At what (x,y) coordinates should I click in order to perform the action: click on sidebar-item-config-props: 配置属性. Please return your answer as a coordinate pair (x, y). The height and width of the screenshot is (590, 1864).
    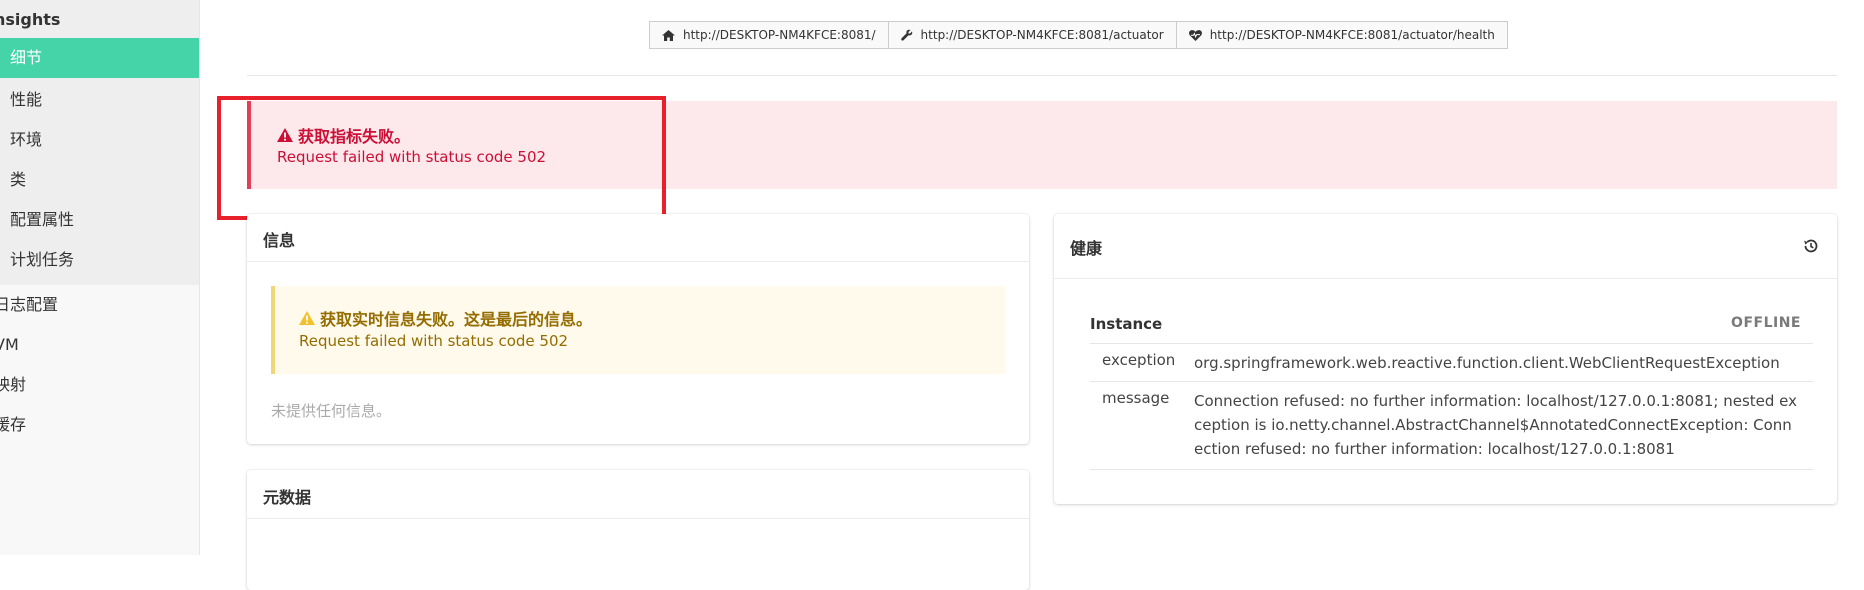
    Looking at the image, I should click on (99, 220).